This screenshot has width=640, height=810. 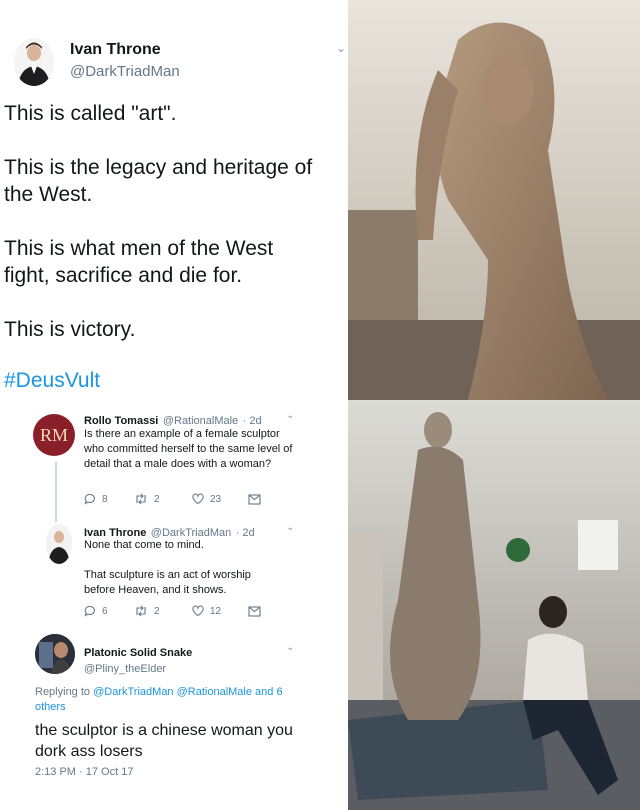 I want to click on tweet-paragraph: This is victory., so click(x=70, y=329).